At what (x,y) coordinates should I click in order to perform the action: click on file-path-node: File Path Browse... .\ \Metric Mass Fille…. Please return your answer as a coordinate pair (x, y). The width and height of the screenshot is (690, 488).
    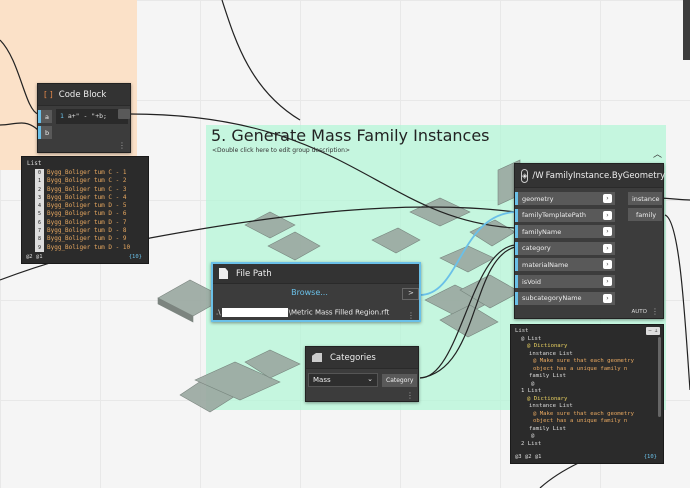
    Looking at the image, I should click on (316, 292).